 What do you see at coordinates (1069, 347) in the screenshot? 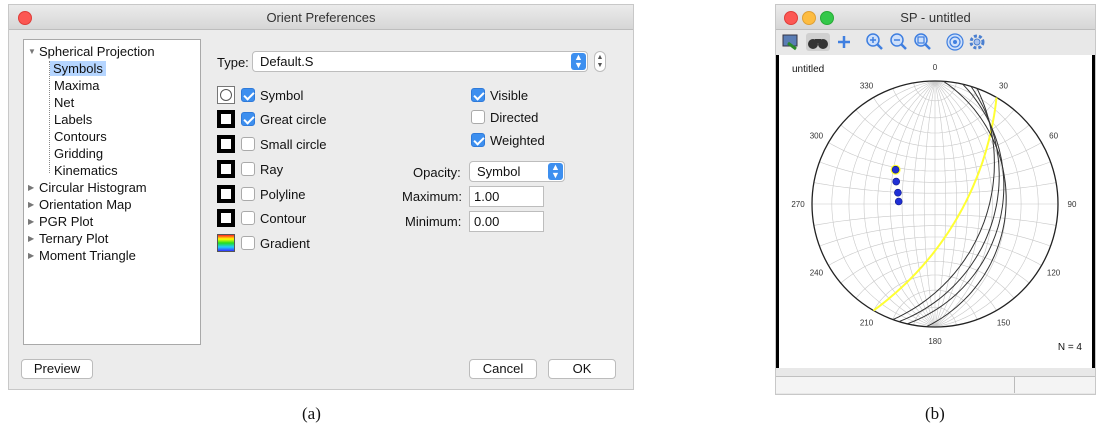
I see `sample-count: N = 4` at bounding box center [1069, 347].